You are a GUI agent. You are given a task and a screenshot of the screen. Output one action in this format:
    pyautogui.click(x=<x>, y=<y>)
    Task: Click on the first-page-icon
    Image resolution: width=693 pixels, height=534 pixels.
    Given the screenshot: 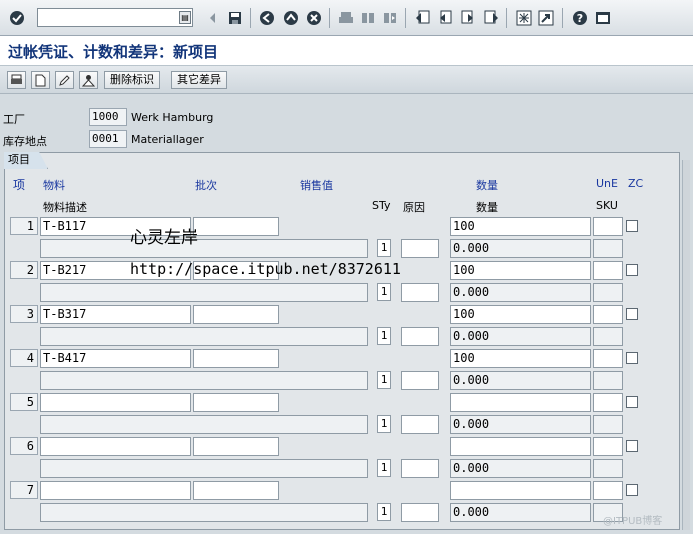 What is the action you would take?
    pyautogui.click(x=423, y=18)
    